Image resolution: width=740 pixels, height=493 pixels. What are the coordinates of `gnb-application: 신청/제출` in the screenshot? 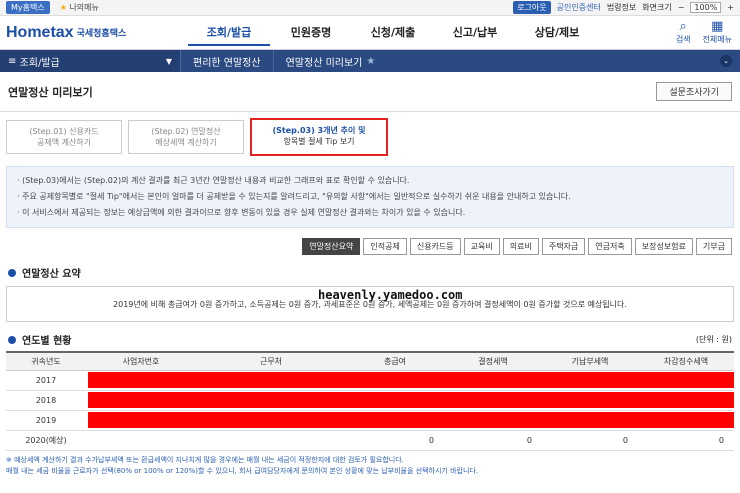 It's located at (393, 33).